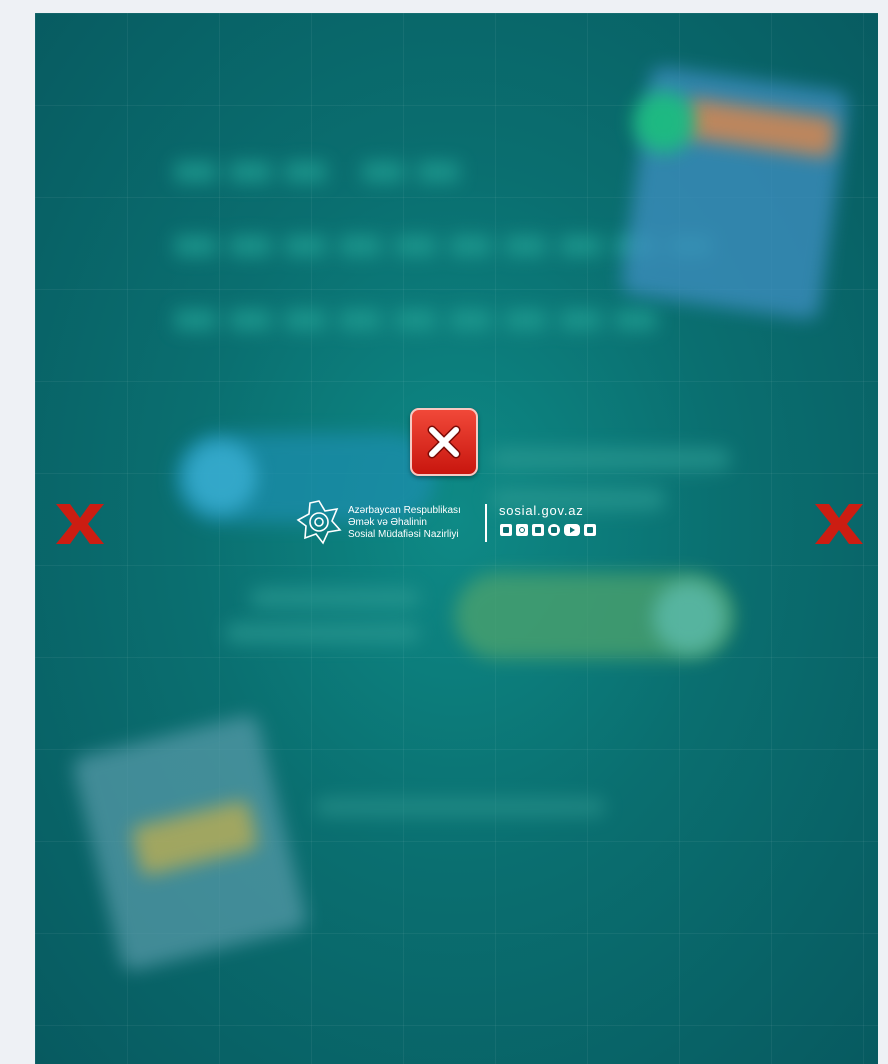  I want to click on ministry-line-2: Əmək və Əhalinin, so click(387, 522).